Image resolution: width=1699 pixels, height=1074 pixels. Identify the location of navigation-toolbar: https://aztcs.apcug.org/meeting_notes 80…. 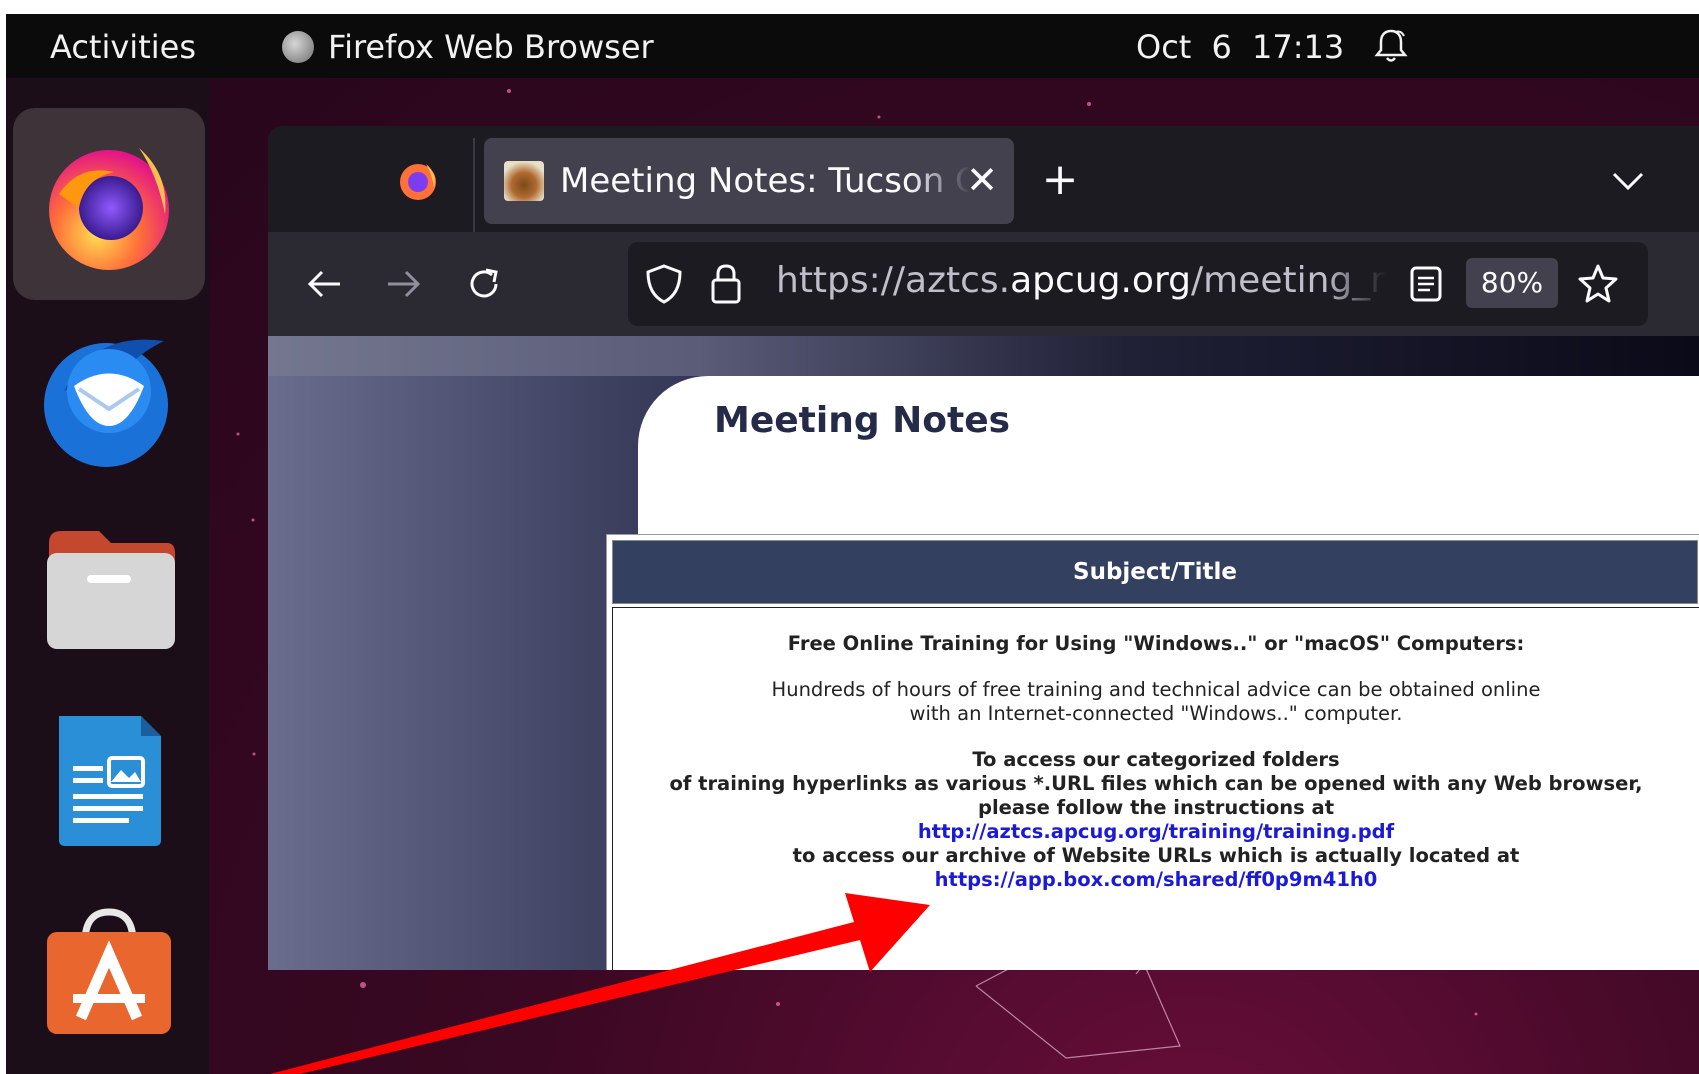
(983, 284).